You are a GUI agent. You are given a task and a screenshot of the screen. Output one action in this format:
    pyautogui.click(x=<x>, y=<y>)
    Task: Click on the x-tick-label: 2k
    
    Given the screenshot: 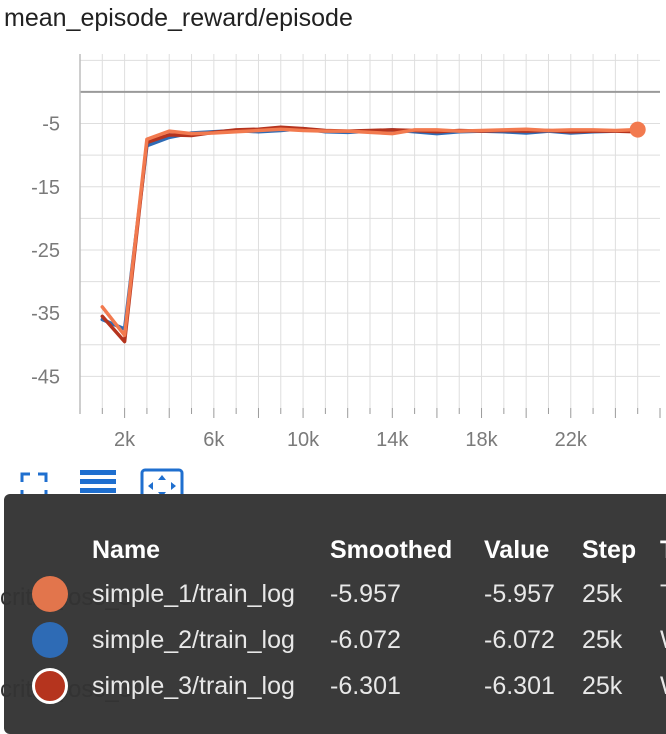 What is the action you would take?
    pyautogui.click(x=125, y=440)
    